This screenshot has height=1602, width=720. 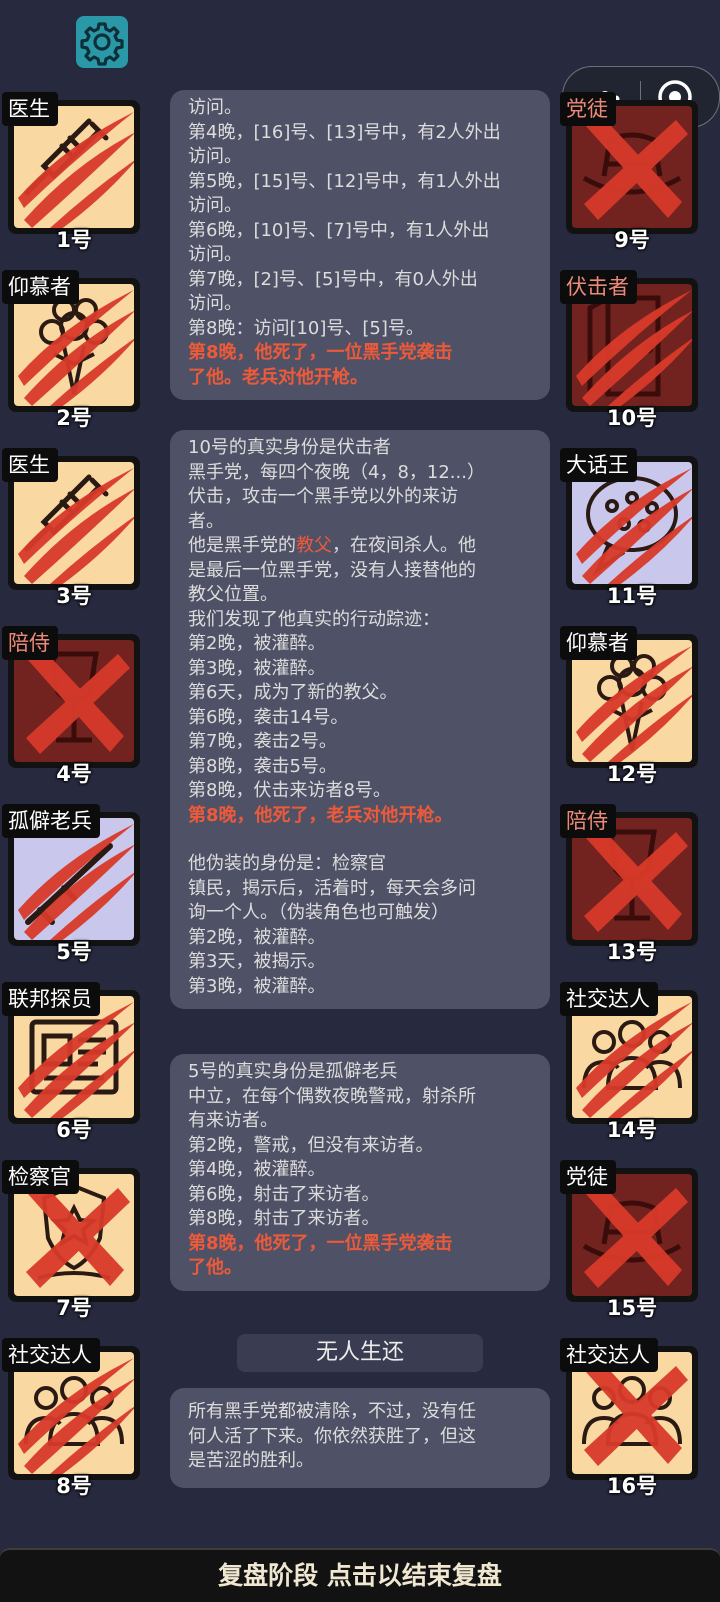 I want to click on player-number: 4号, so click(x=74, y=774).